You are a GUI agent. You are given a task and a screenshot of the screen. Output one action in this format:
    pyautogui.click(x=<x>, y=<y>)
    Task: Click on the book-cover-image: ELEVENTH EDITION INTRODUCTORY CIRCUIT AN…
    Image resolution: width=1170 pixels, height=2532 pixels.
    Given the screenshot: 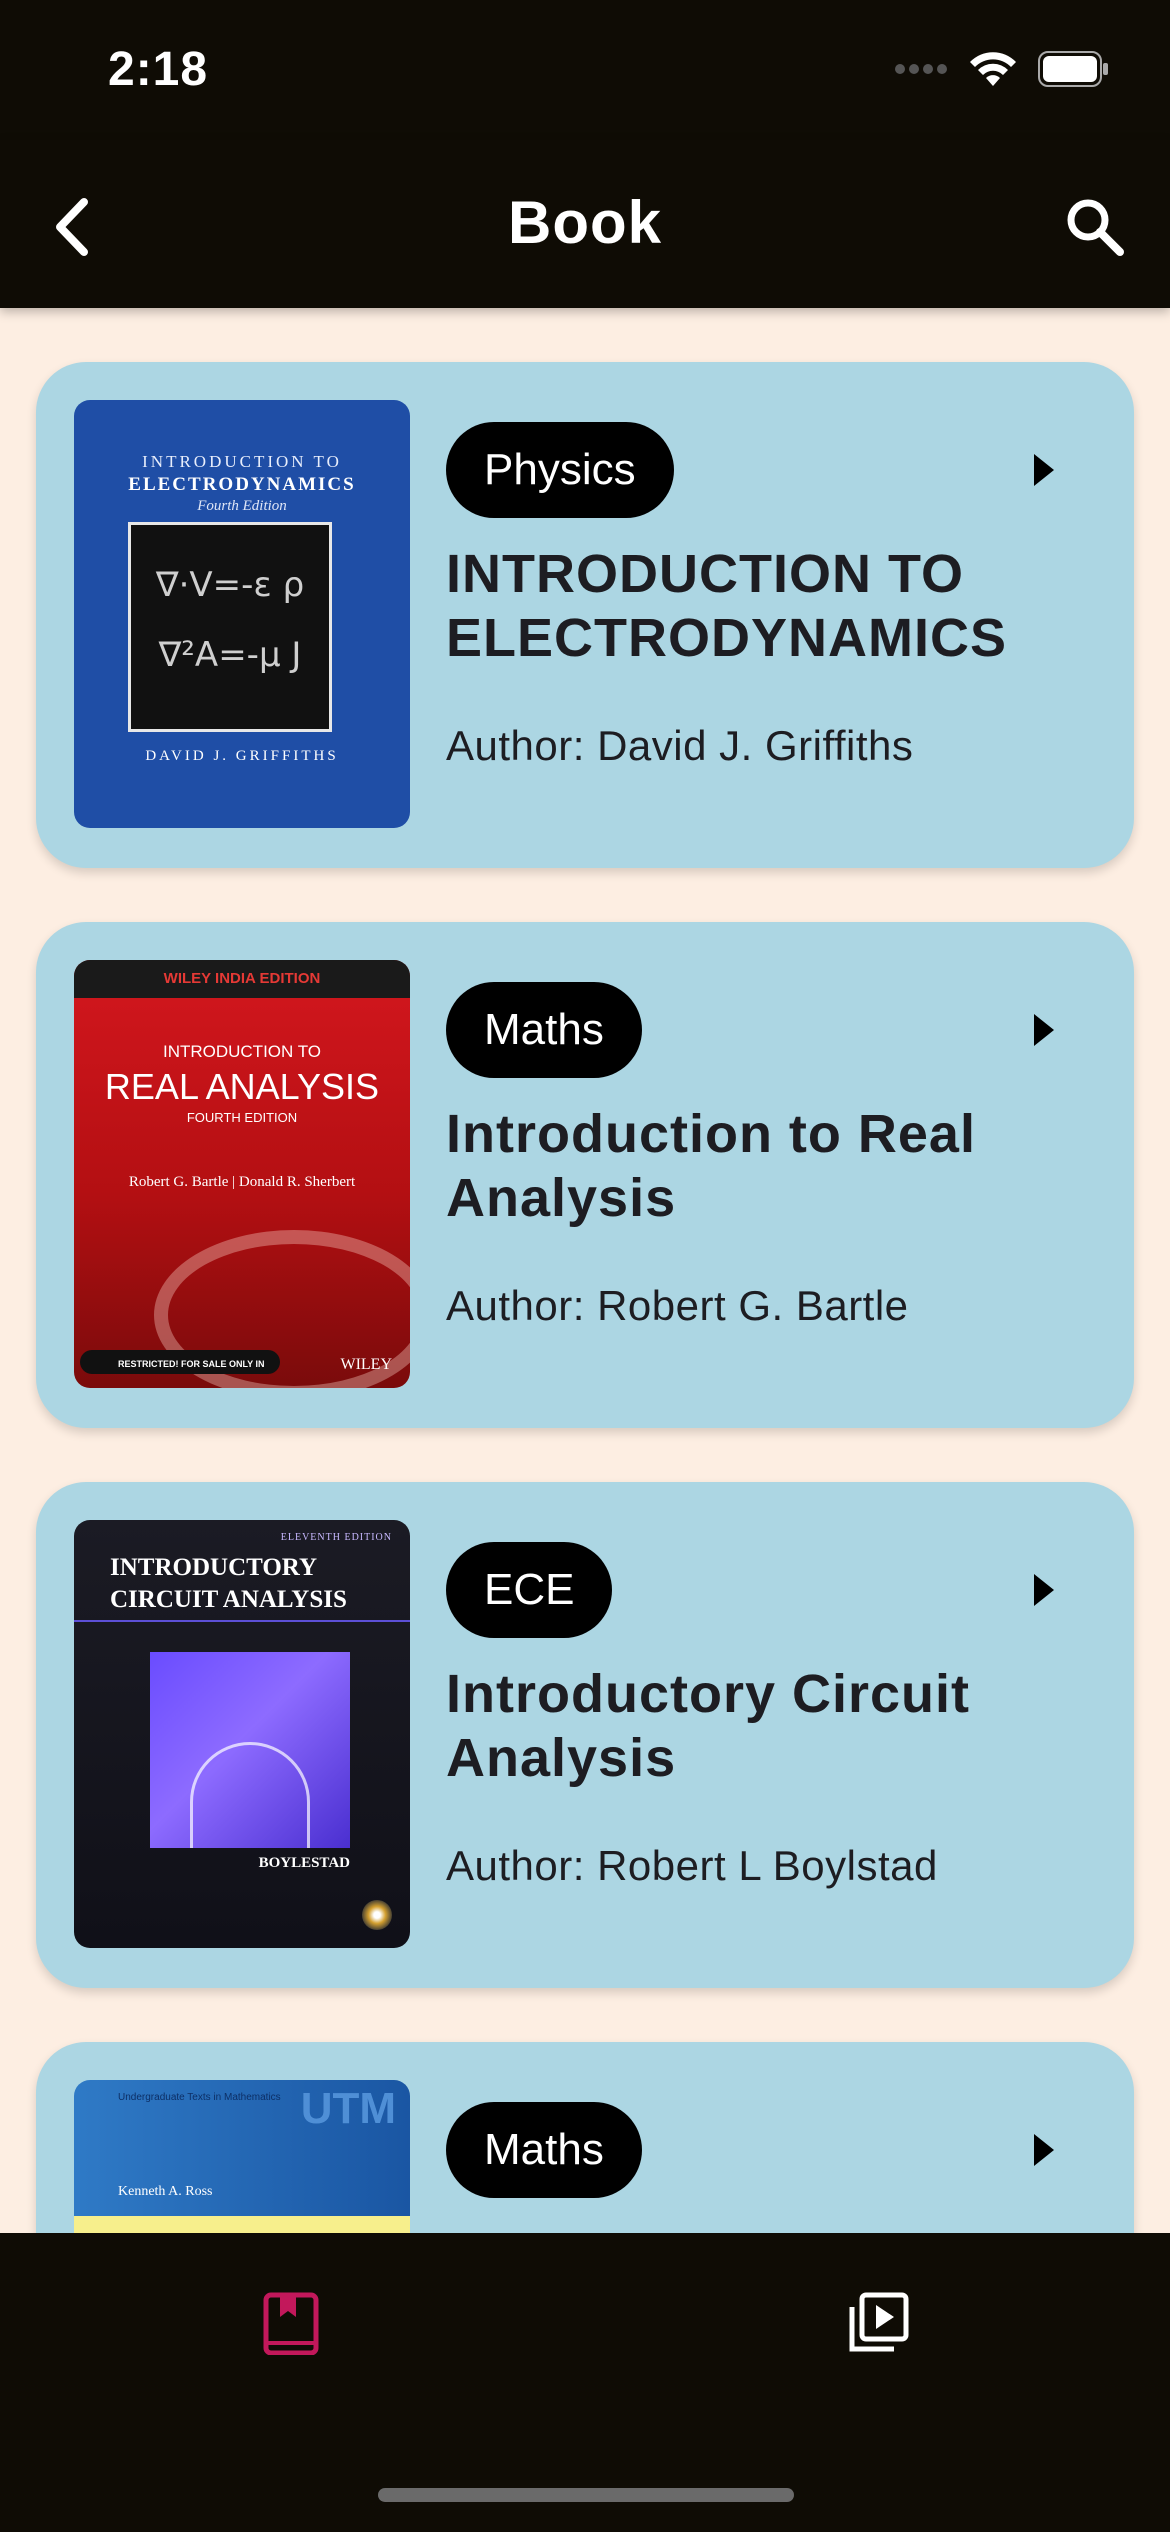 What is the action you would take?
    pyautogui.click(x=242, y=1734)
    